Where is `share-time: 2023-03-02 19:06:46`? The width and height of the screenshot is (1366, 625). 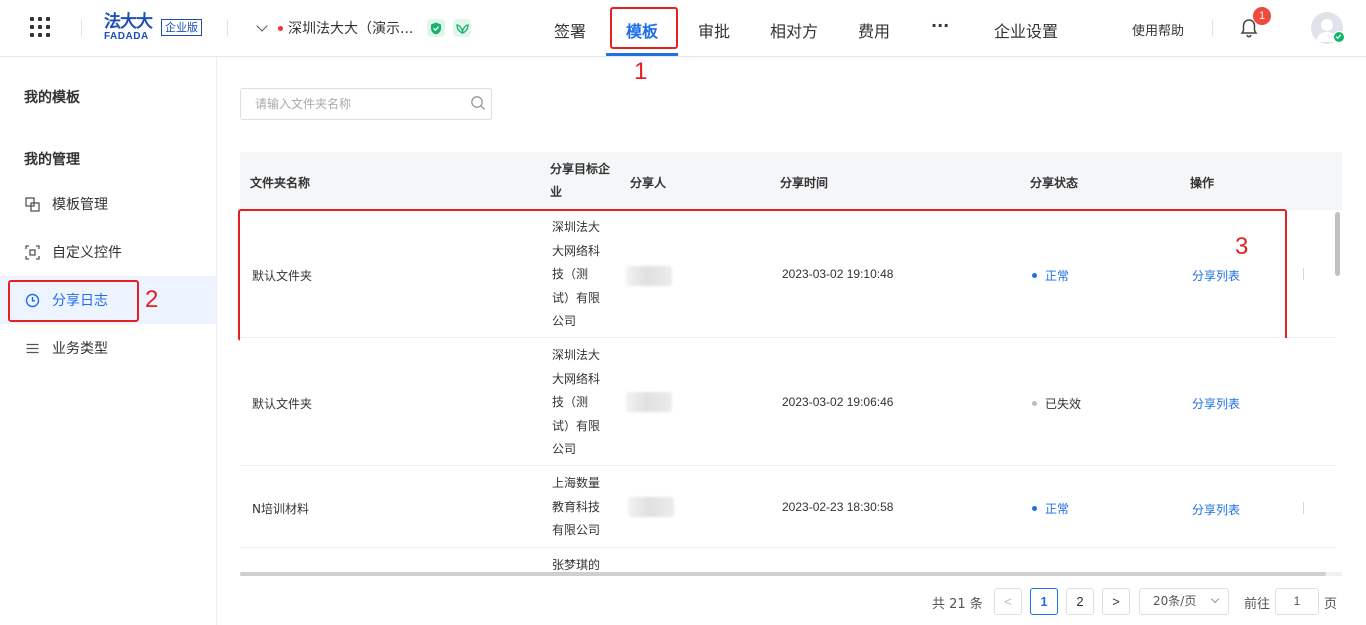 share-time: 2023-03-02 19:06:46 is located at coordinates (838, 402).